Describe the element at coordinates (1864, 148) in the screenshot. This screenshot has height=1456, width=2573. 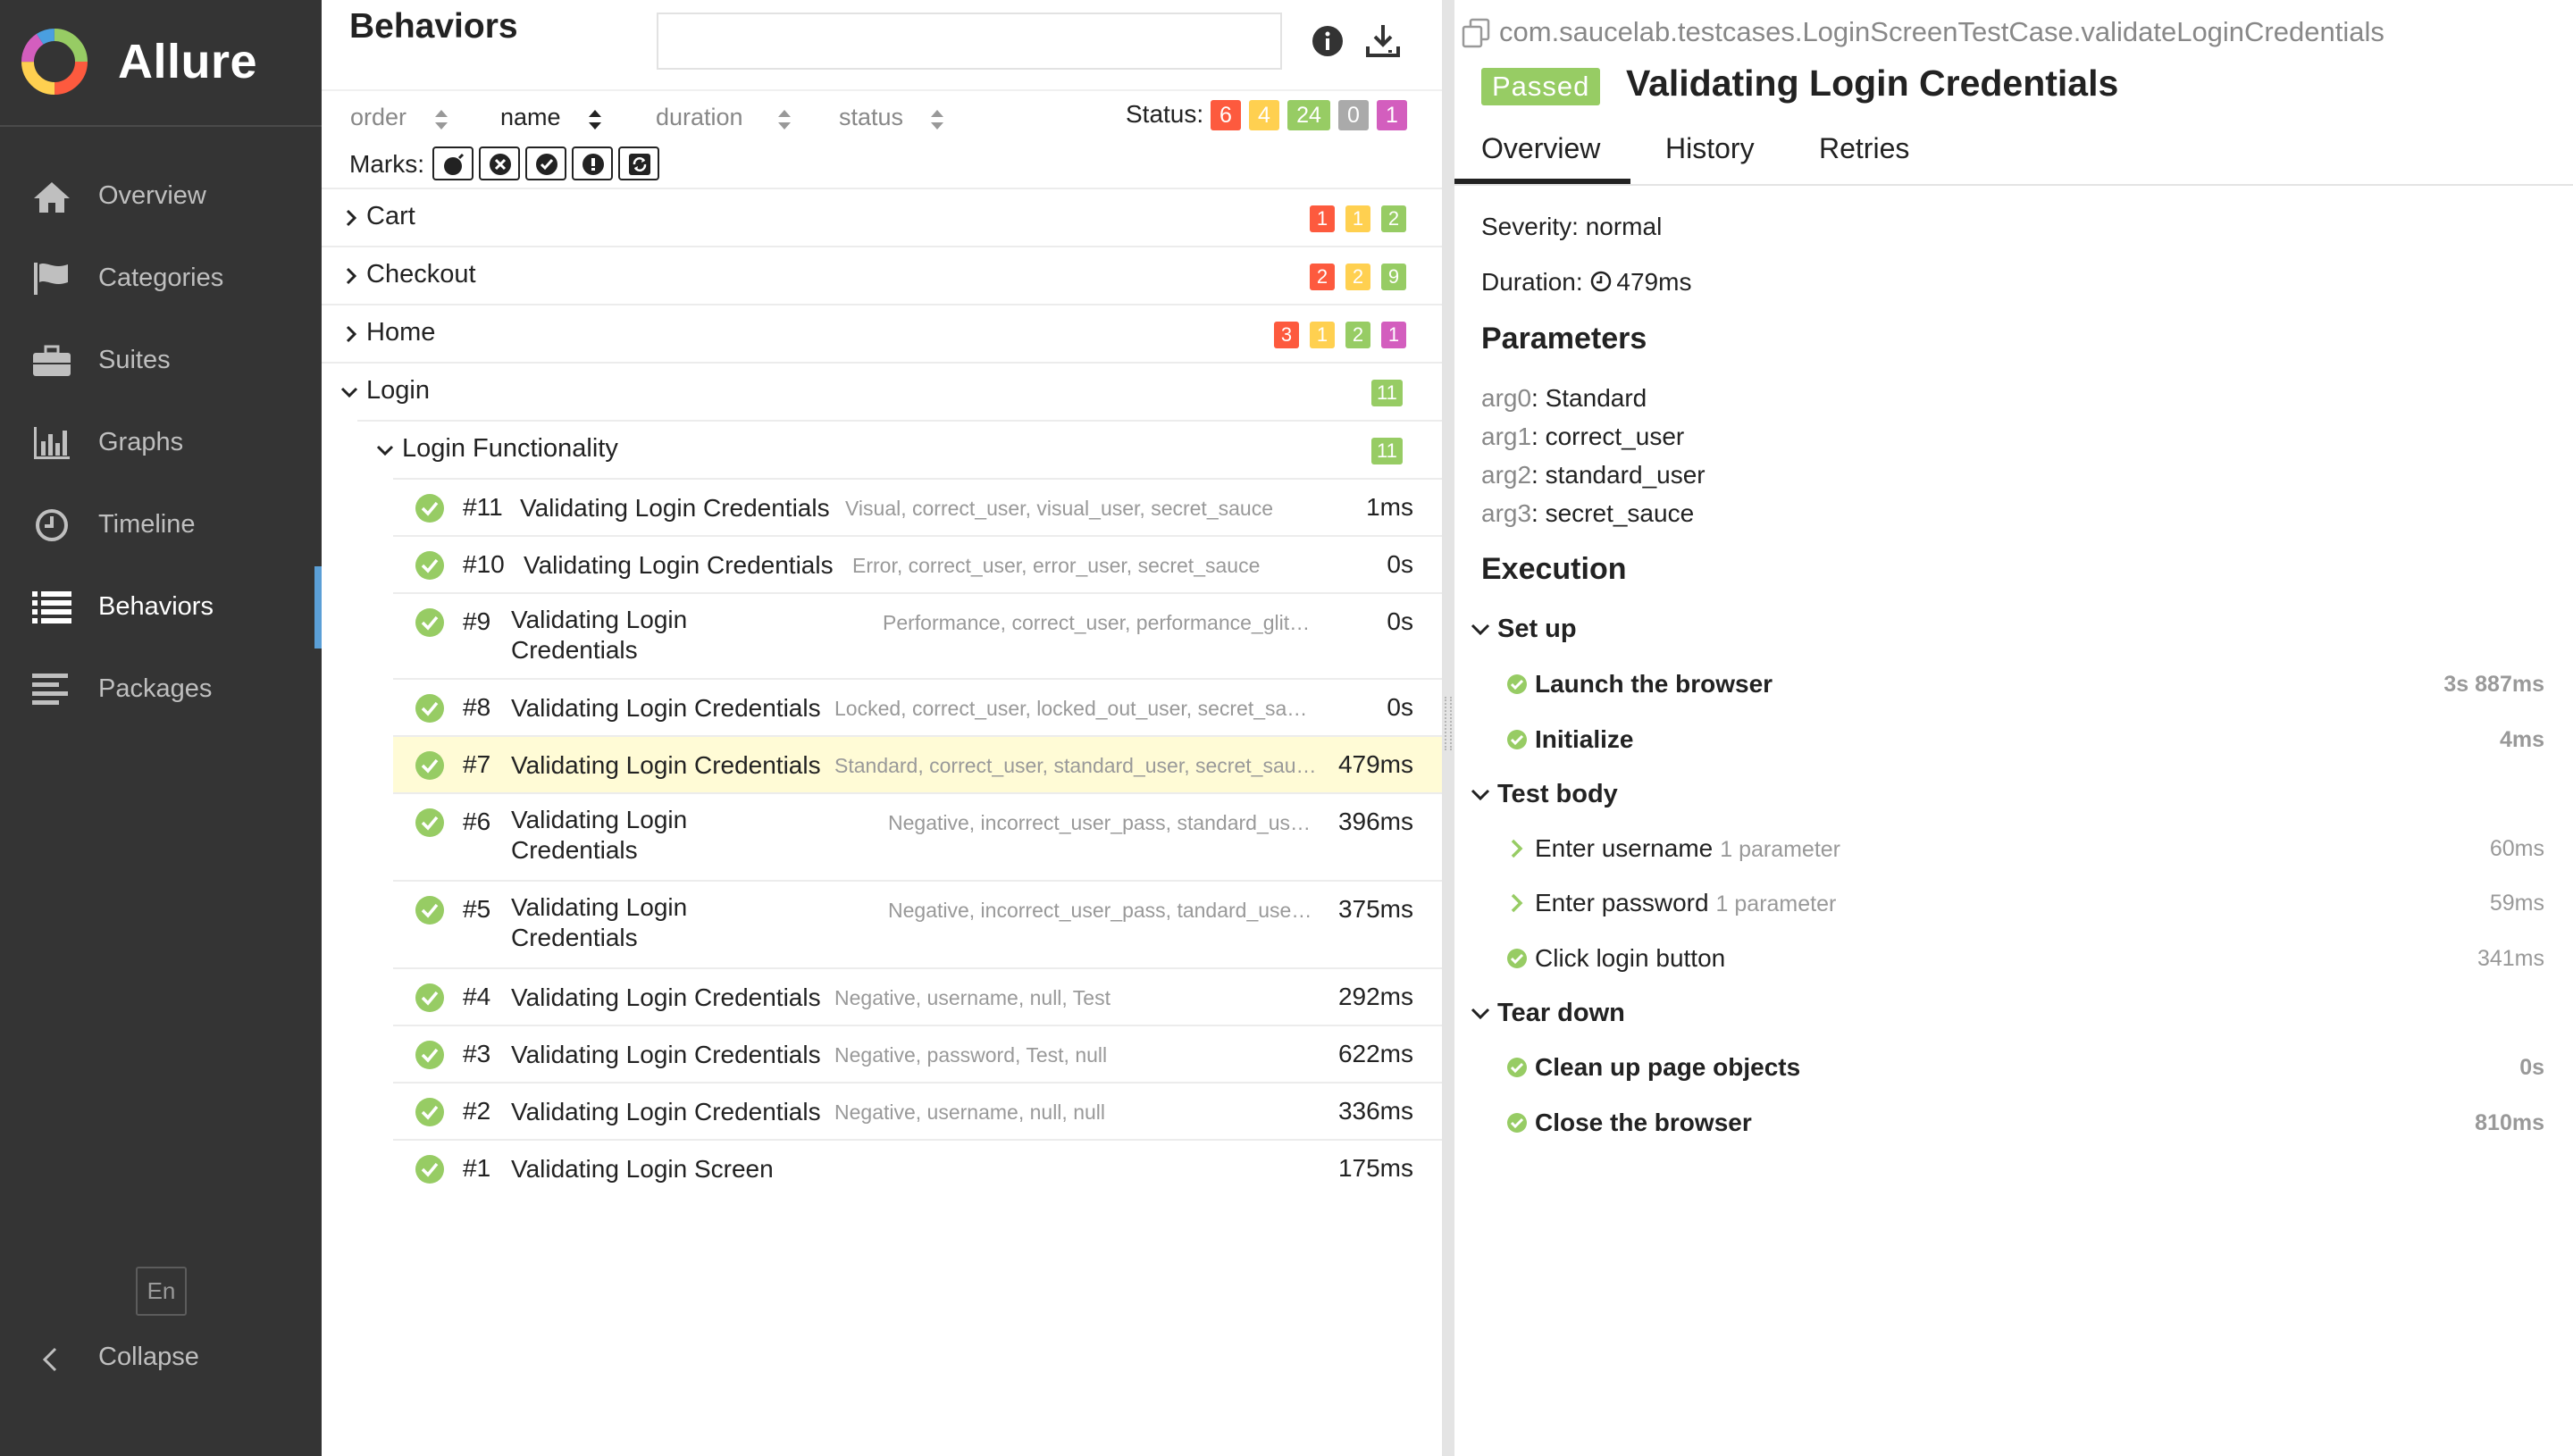
I see `tab-retries: Retries` at that location.